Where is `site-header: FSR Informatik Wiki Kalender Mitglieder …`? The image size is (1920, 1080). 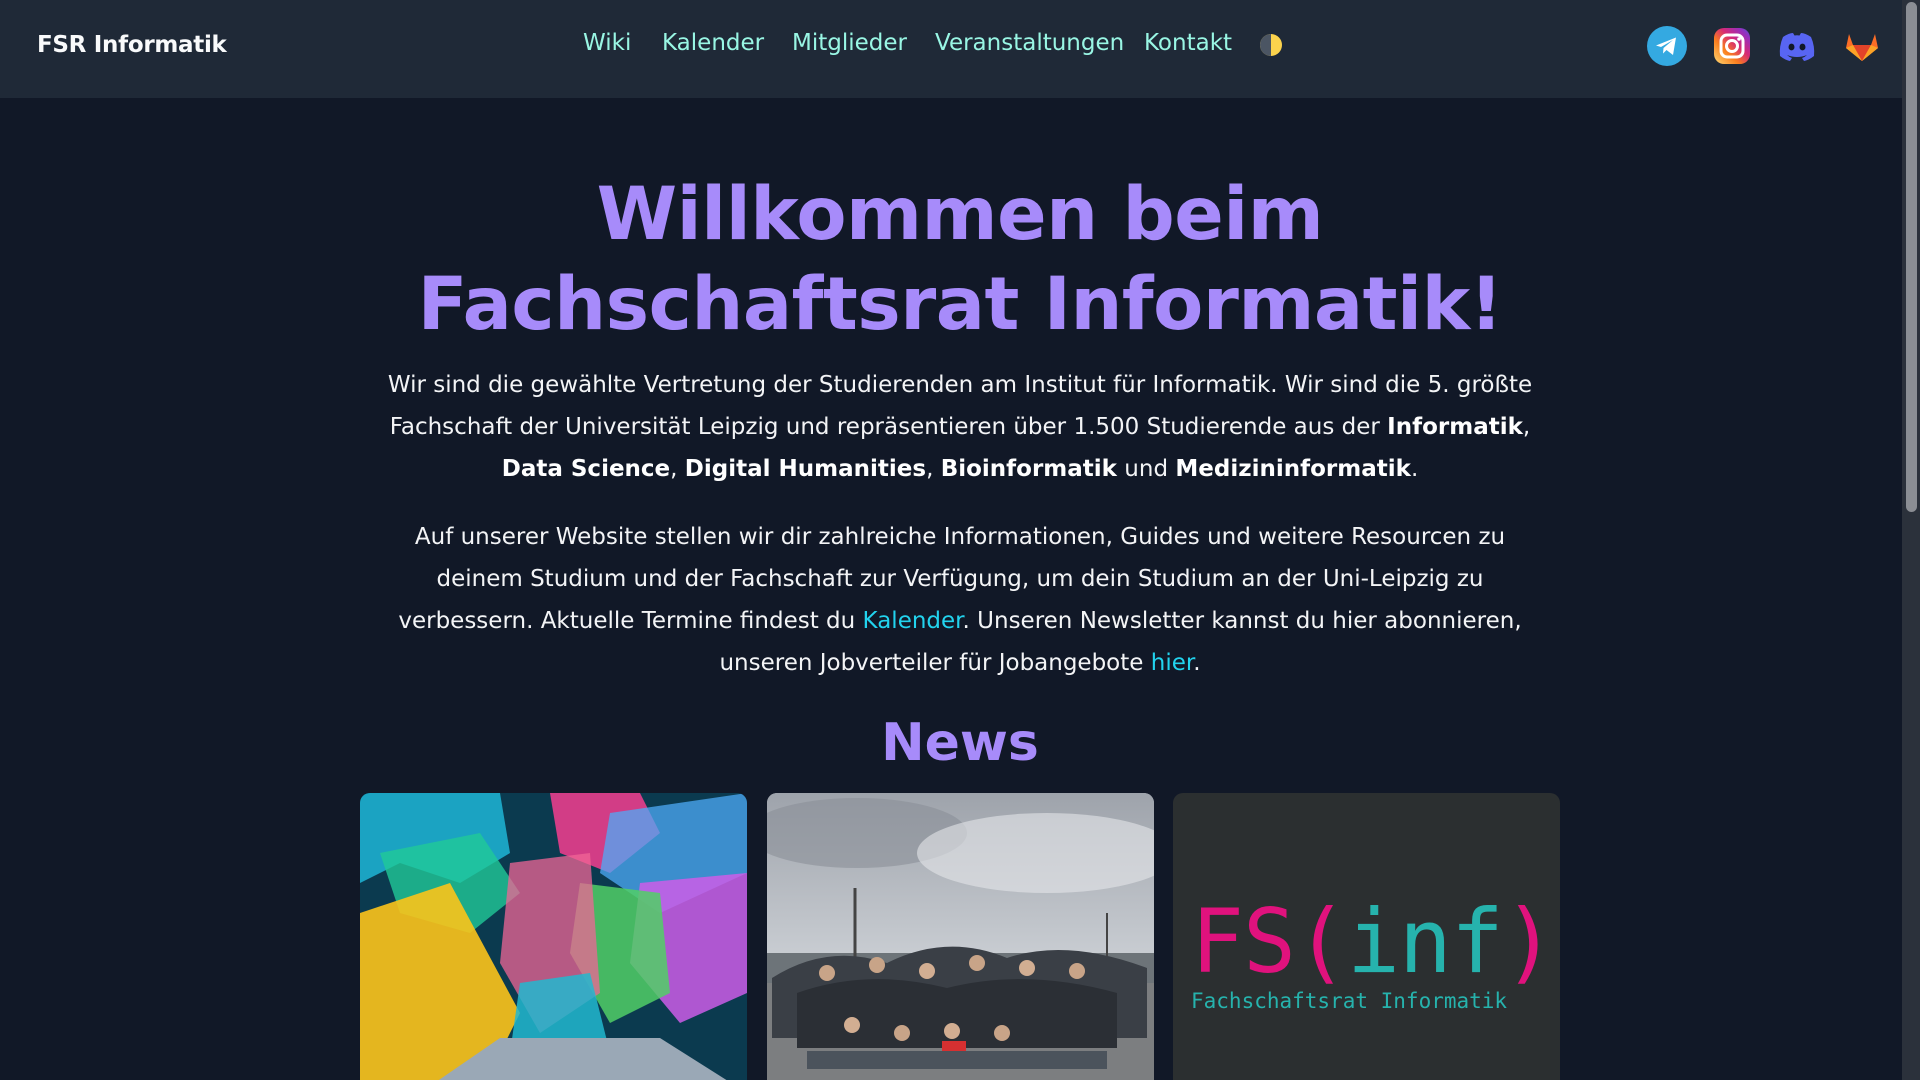 site-header: FSR Informatik Wiki Kalender Mitglieder … is located at coordinates (960, 49).